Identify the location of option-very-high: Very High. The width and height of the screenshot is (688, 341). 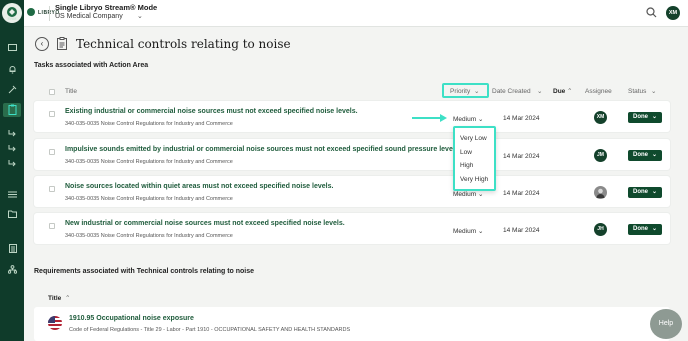
(474, 179).